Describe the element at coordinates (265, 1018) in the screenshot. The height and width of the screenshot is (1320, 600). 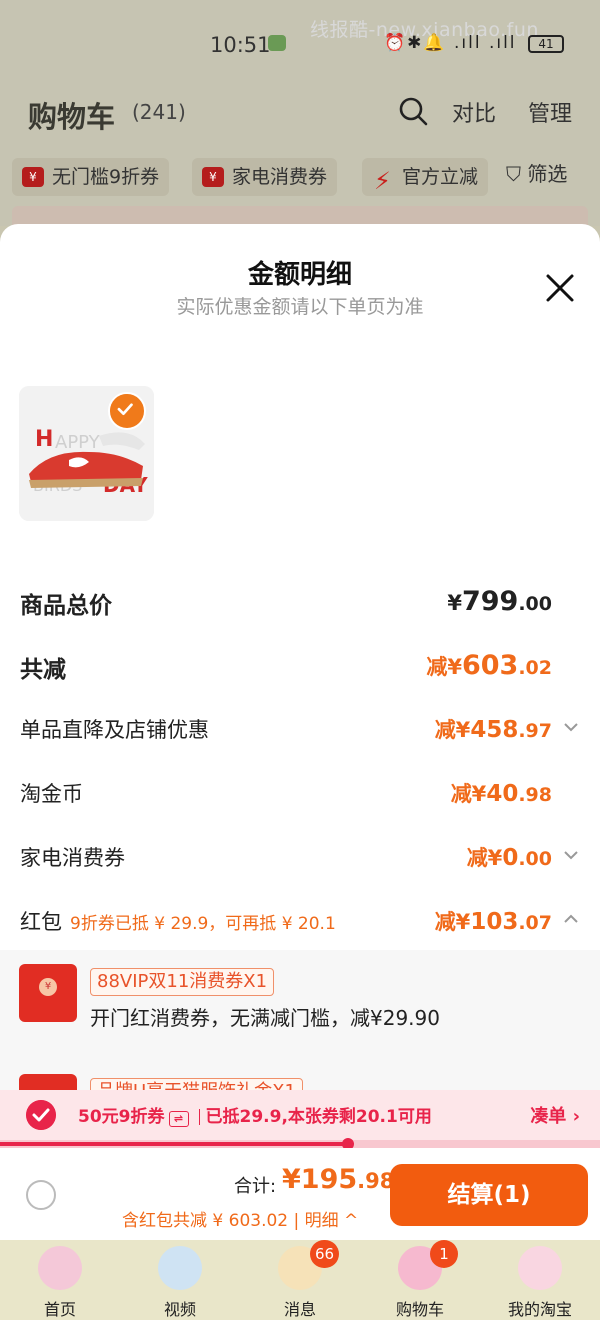
I see `red-packet-desc: 开门红消费券，无满减门槛，减¥29.90` at that location.